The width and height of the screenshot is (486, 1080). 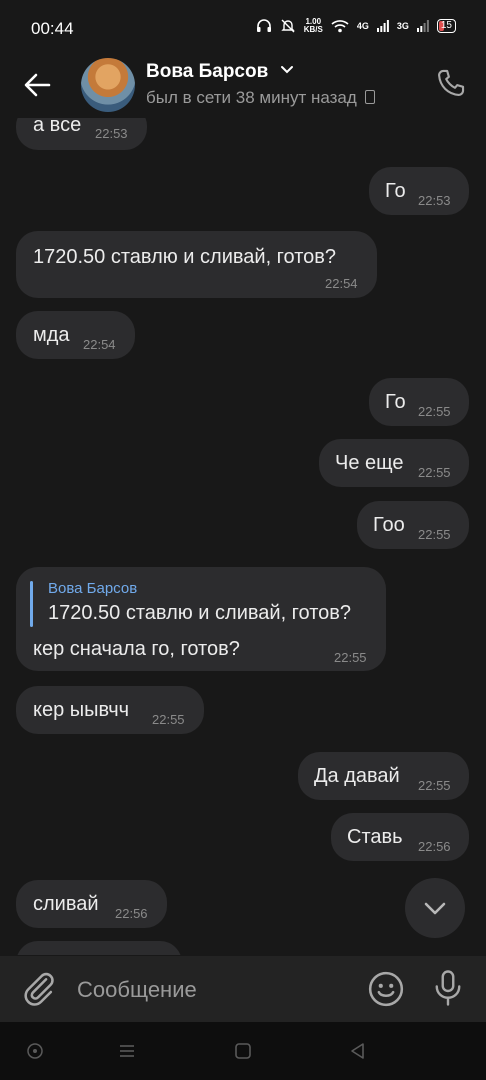 What do you see at coordinates (99, 948) in the screenshot?
I see `message-incoming-partial` at bounding box center [99, 948].